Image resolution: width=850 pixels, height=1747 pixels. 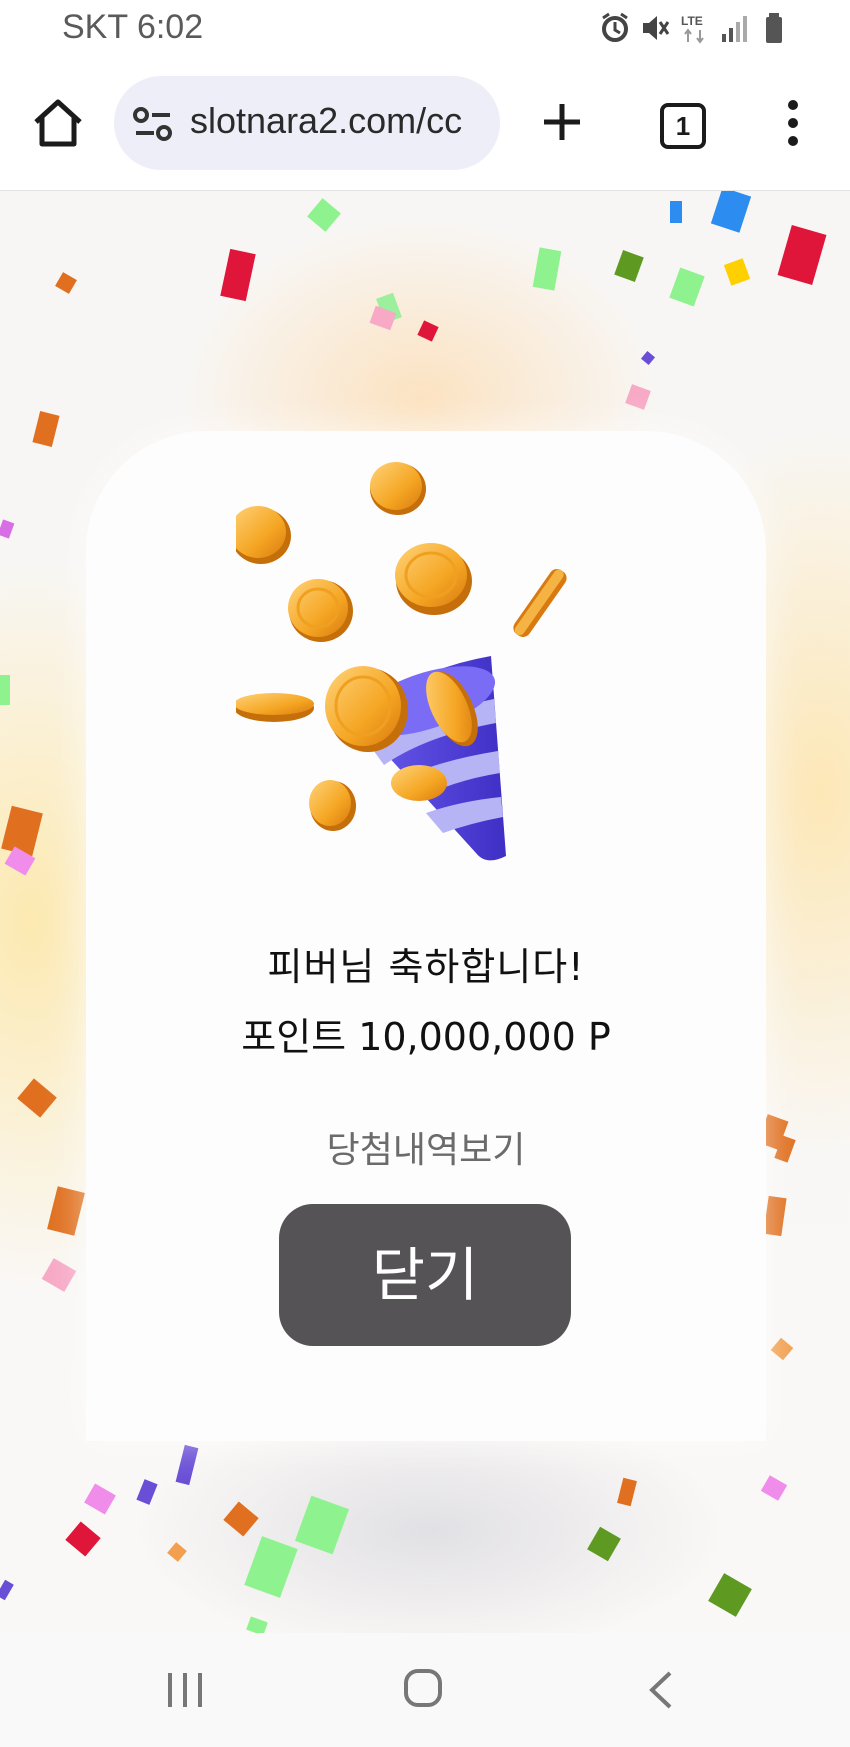 I want to click on more-vert-icon, so click(x=793, y=123).